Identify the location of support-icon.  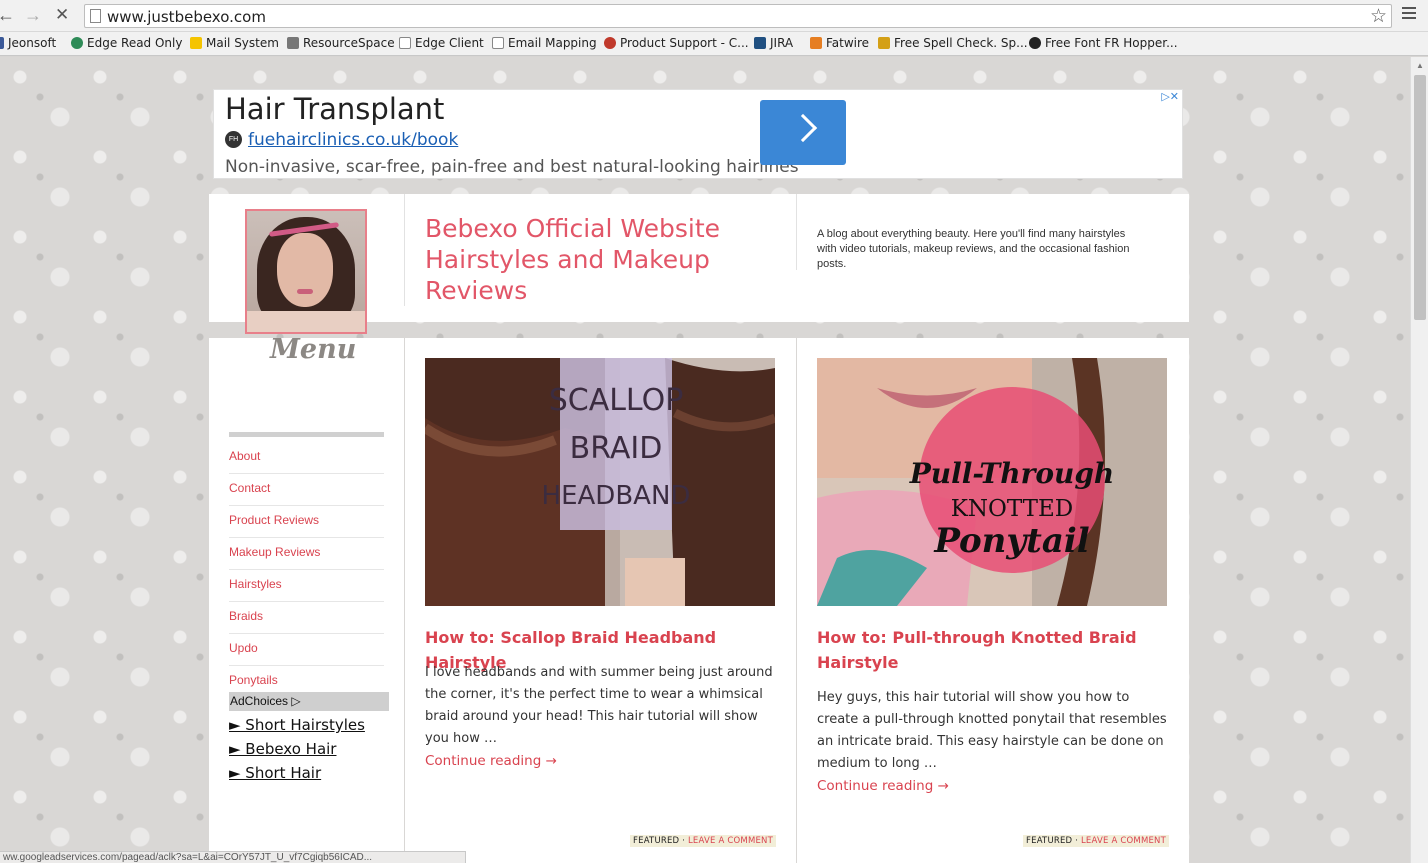
(610, 43).